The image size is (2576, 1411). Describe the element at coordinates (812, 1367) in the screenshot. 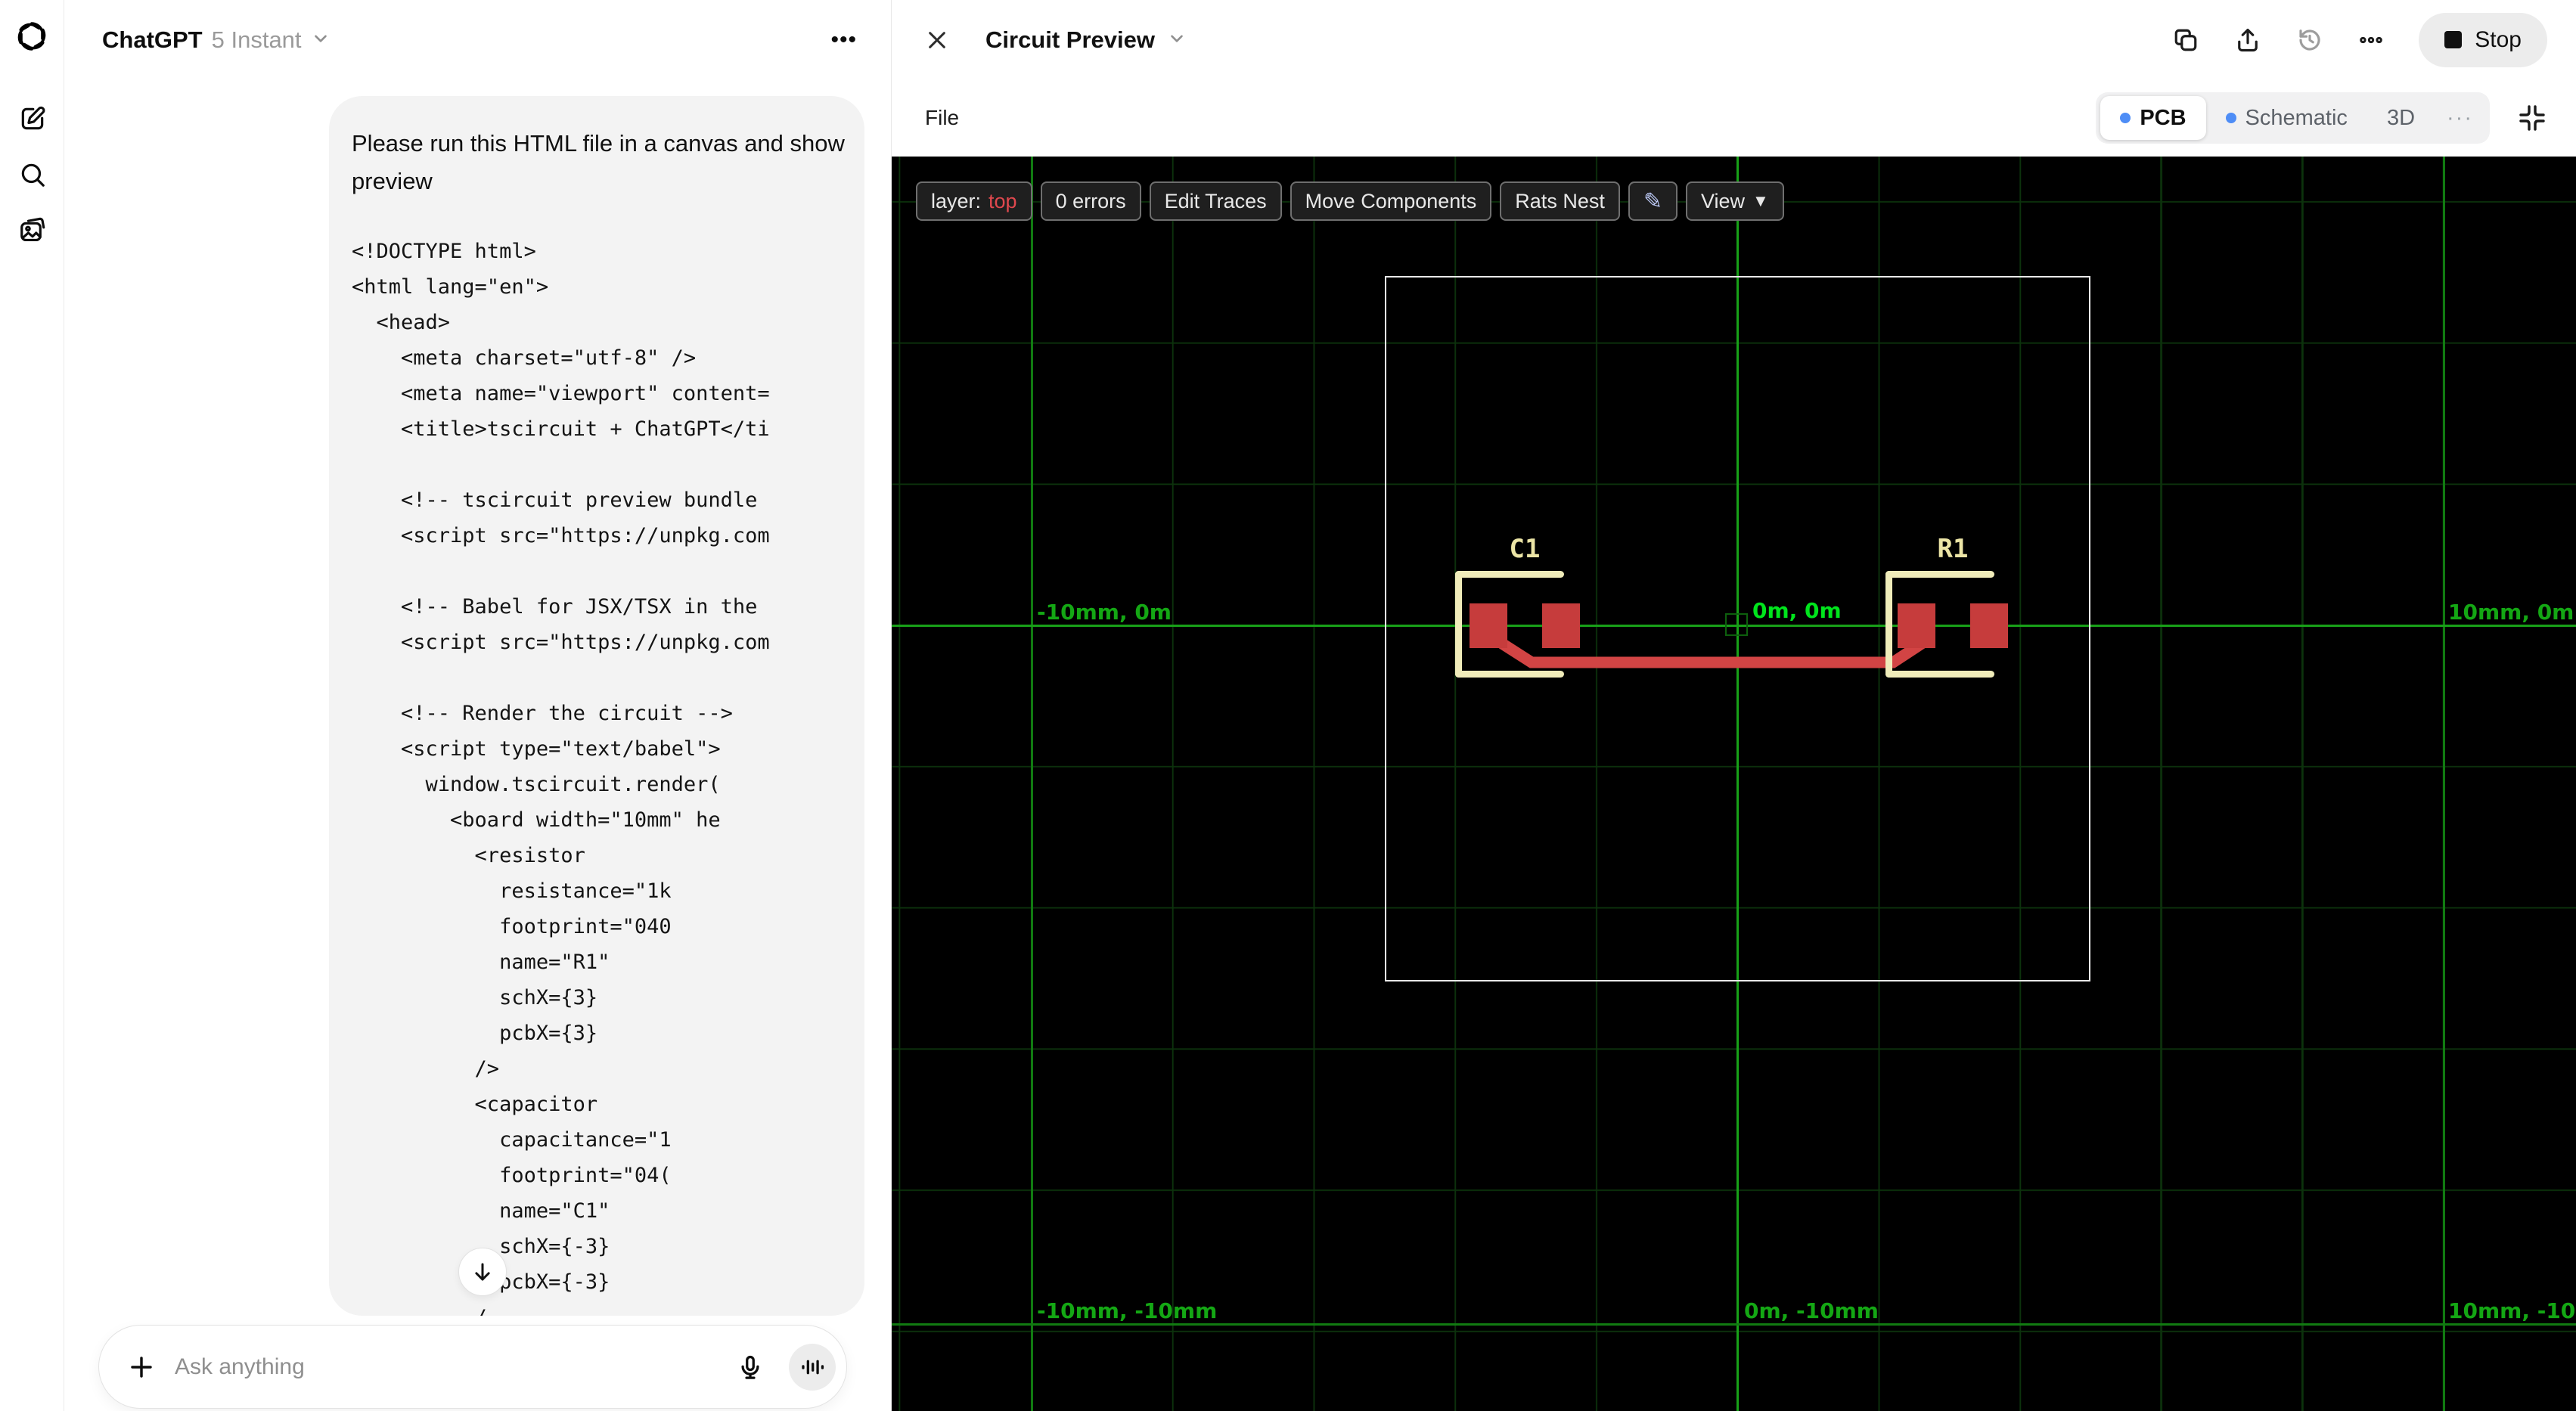

I see `voice-mode-button` at that location.